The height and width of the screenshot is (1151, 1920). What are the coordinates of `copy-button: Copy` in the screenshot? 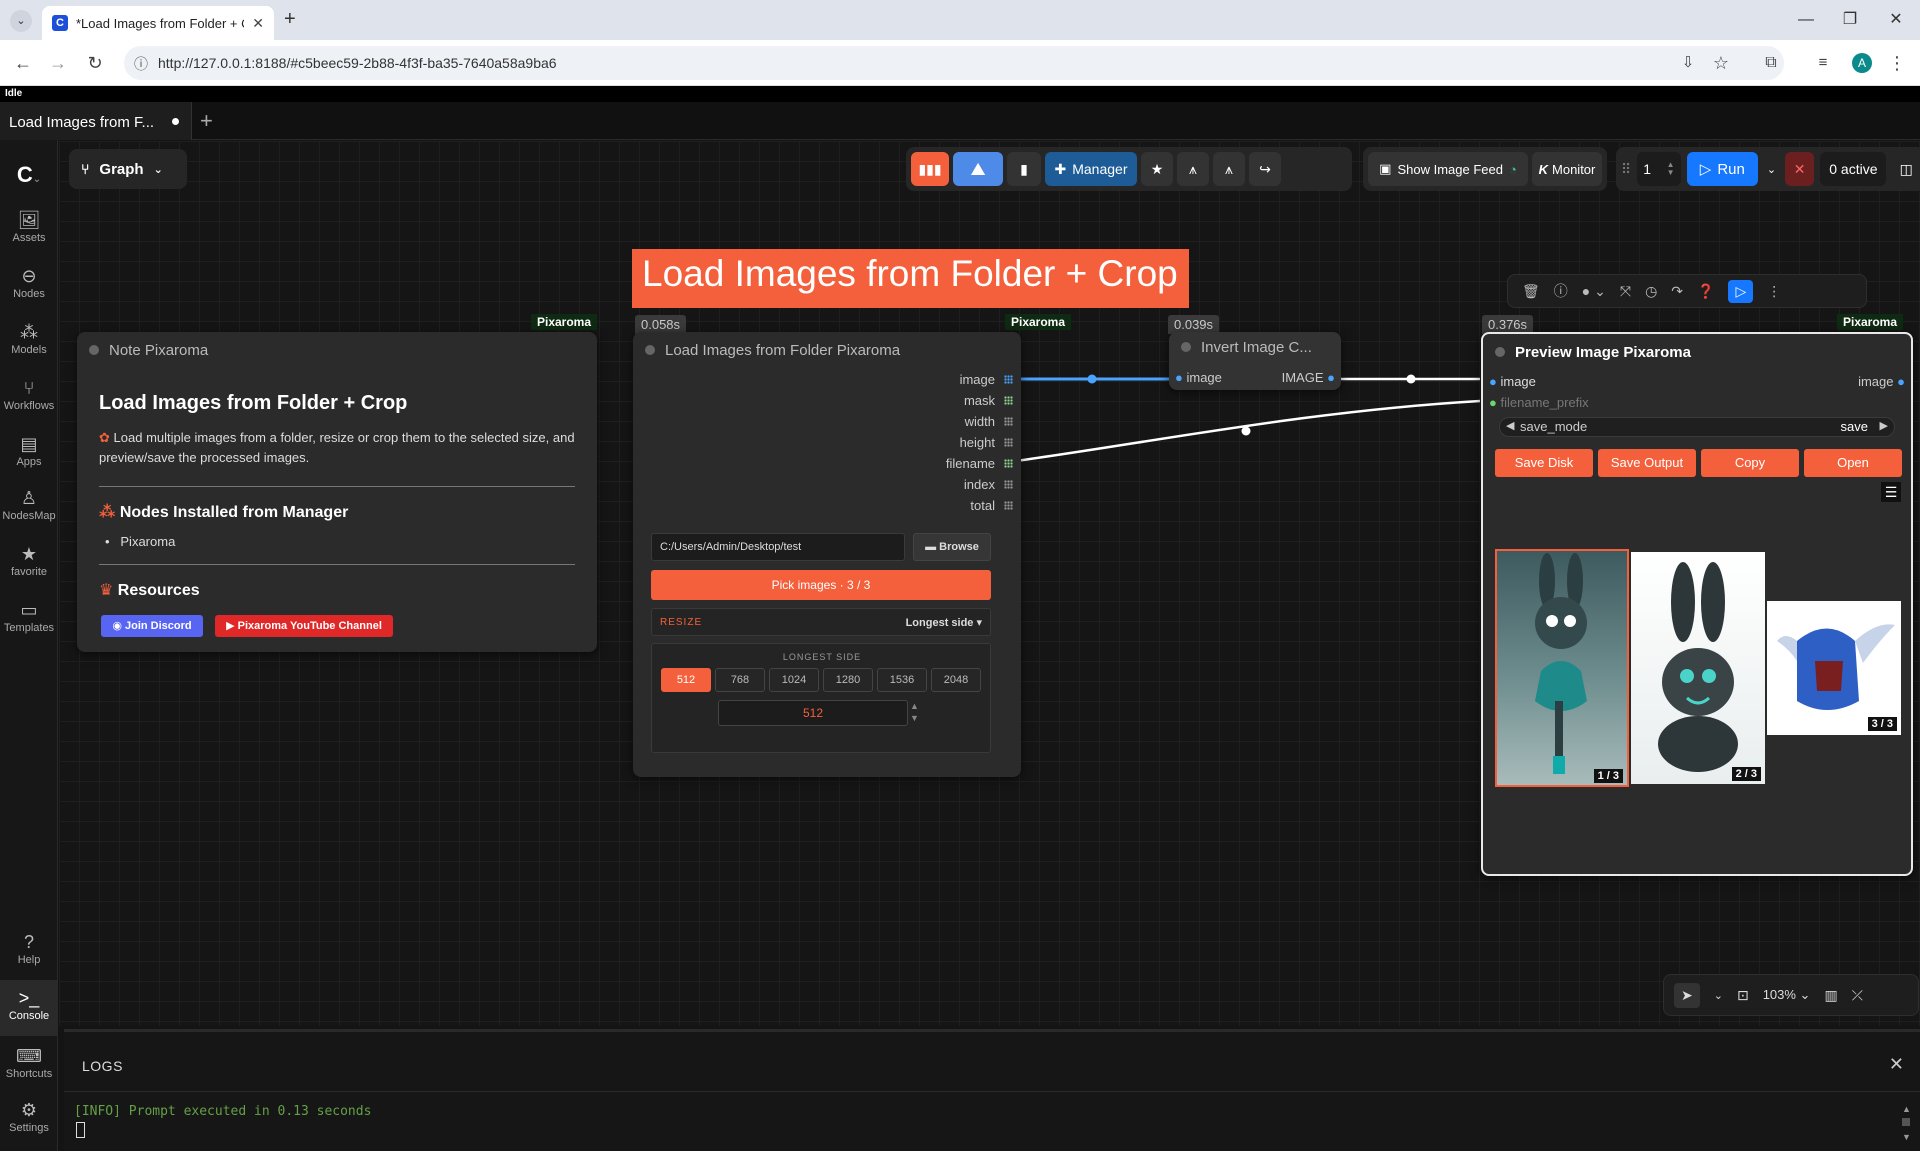 It's located at (1750, 463).